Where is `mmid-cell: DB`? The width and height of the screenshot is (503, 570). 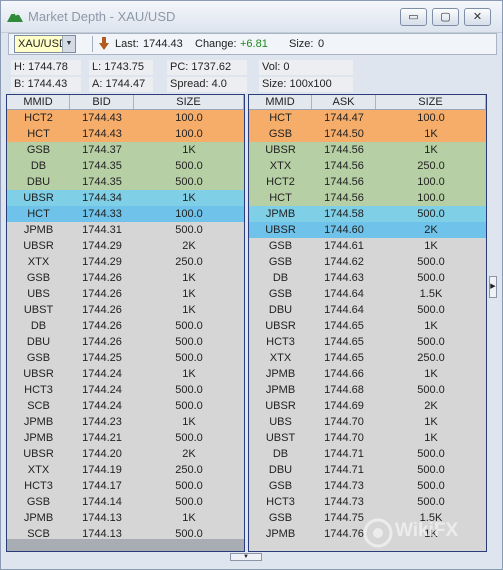
mmid-cell: DB is located at coordinates (38, 326).